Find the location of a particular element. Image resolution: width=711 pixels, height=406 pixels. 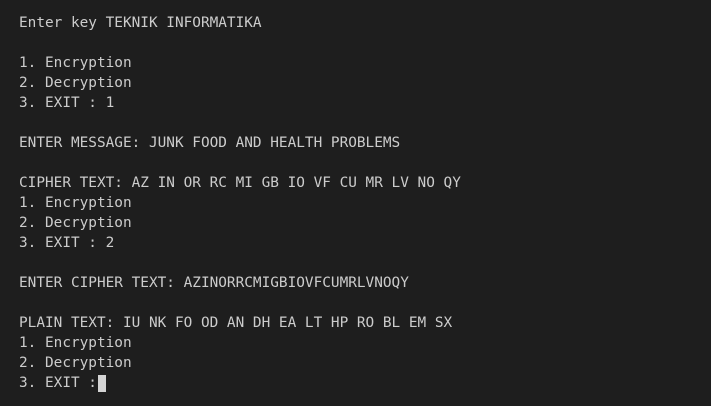

exit-prompt-label: 3. EXIT : is located at coordinates (58, 383).